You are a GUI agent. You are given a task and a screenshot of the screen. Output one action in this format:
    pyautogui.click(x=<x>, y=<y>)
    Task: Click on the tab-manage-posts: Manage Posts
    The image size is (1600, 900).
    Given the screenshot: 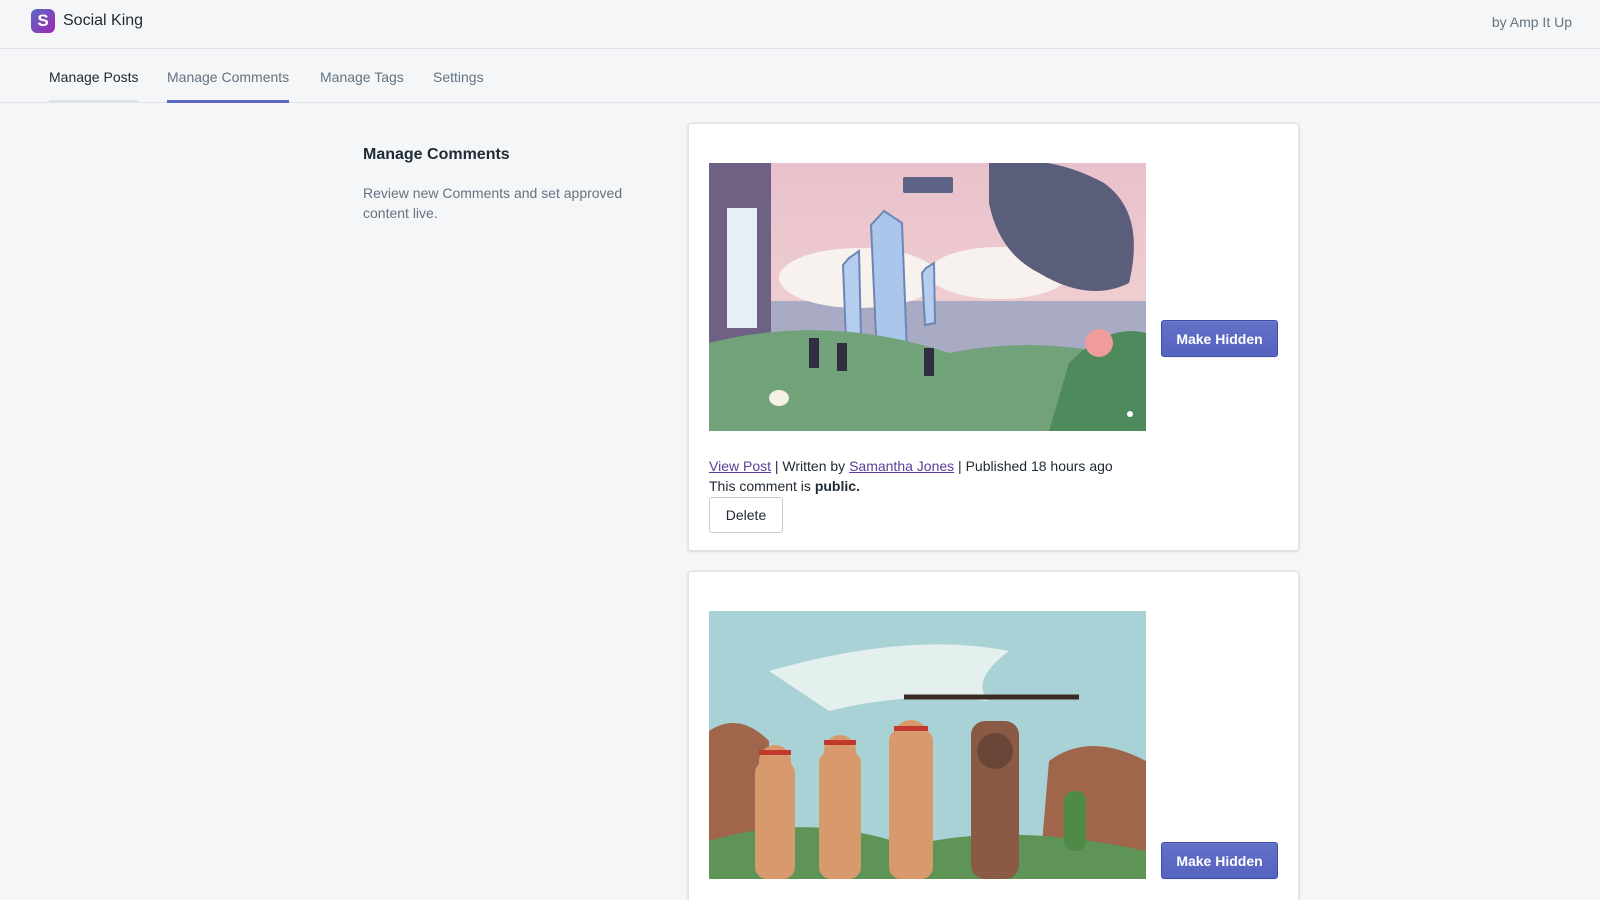 What is the action you would take?
    pyautogui.click(x=94, y=76)
    